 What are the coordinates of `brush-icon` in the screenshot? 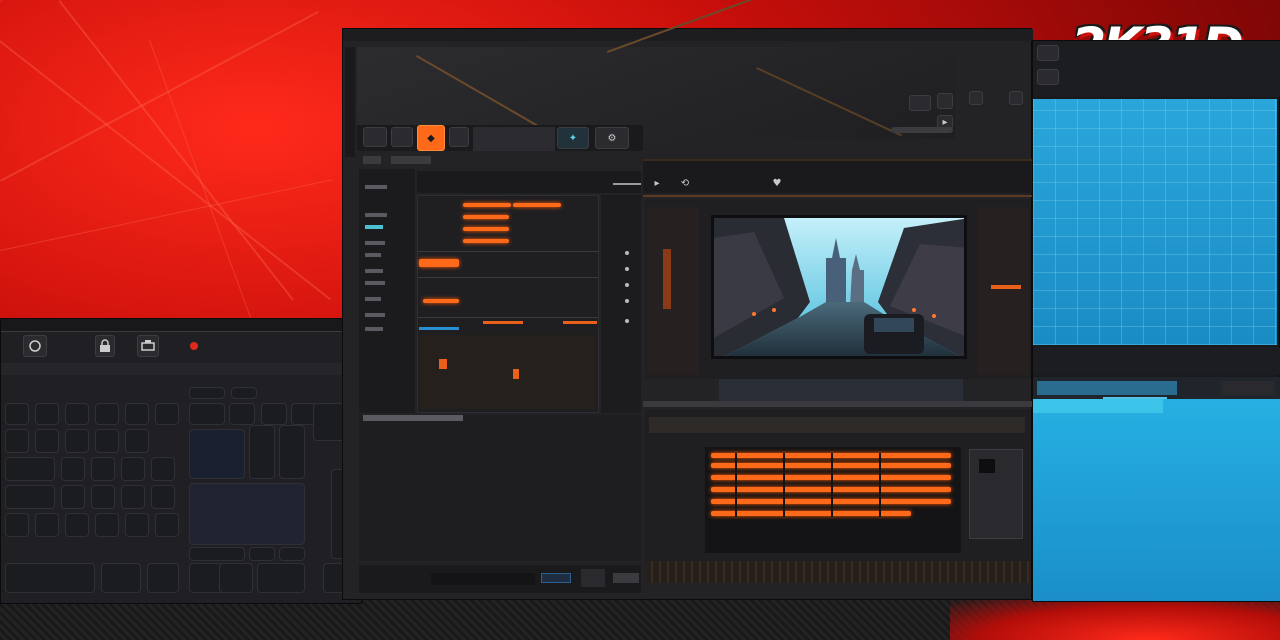 It's located at (402, 137).